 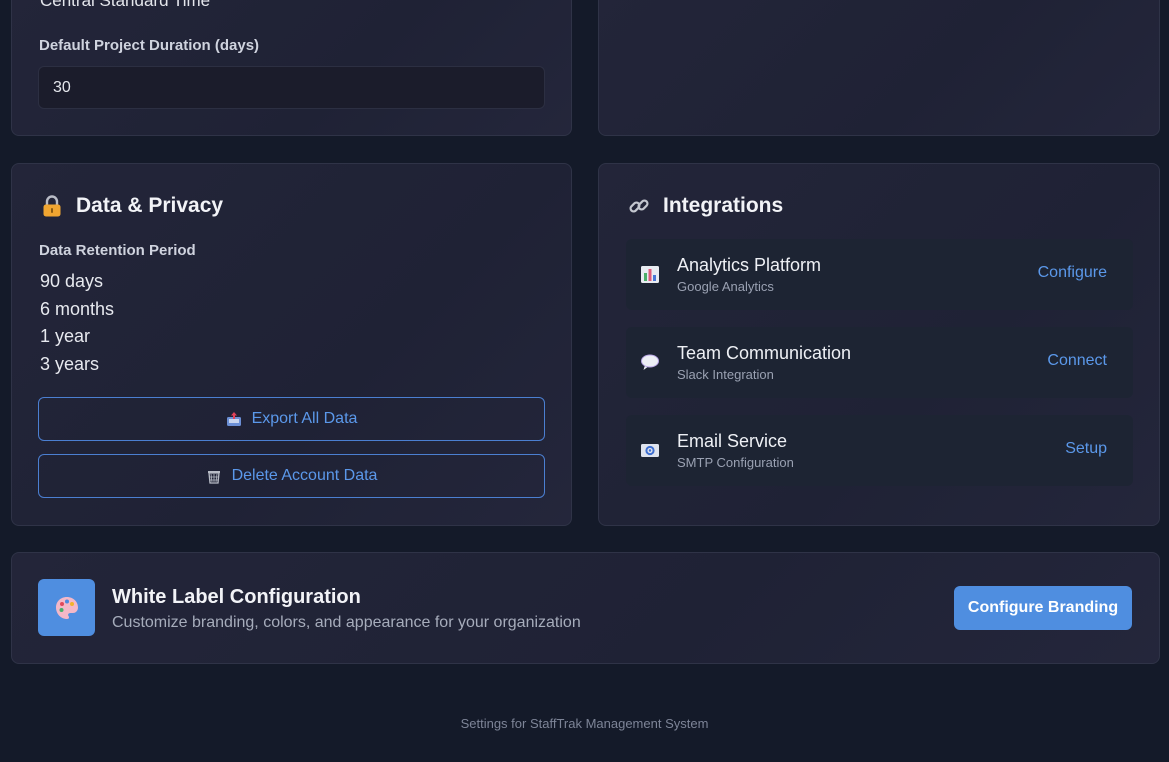 I want to click on chat-bubble-icon, so click(x=650, y=362).